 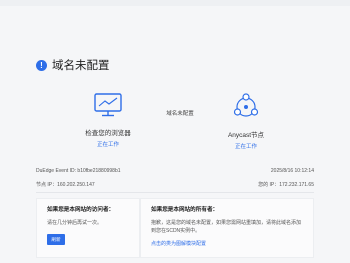 What do you see at coordinates (65, 185) in the screenshot?
I see `node-ip: 节点 IP：160.202.250.147` at bounding box center [65, 185].